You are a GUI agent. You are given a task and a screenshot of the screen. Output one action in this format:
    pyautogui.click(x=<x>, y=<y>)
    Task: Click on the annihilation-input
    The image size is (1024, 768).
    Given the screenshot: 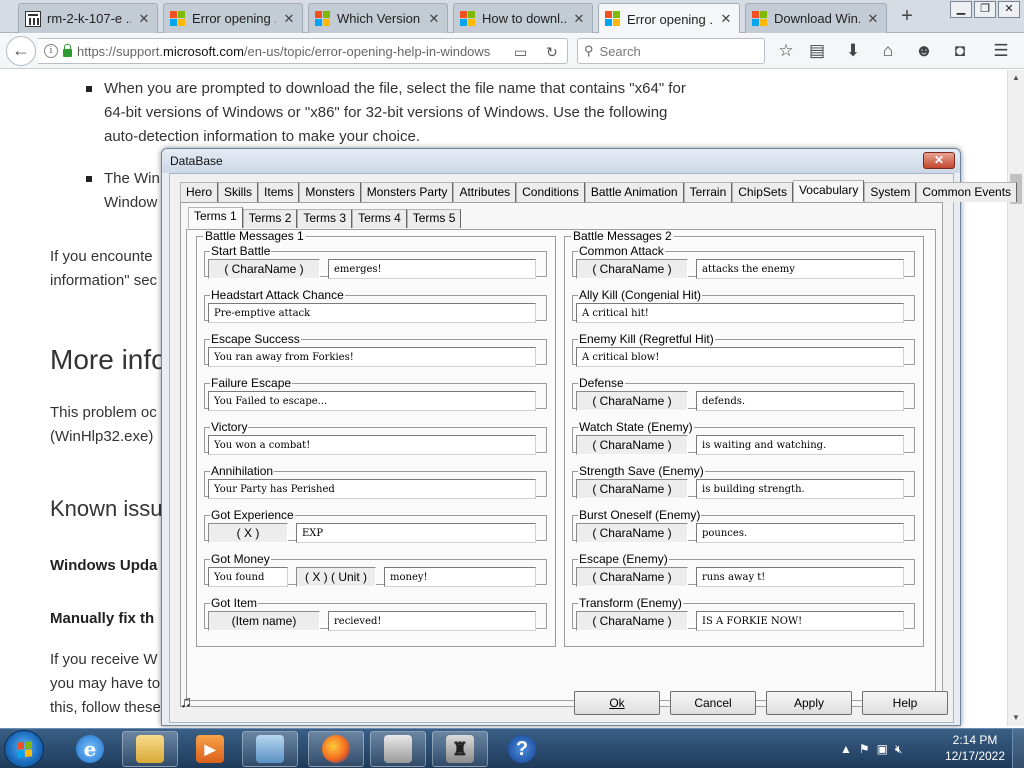 What is the action you would take?
    pyautogui.click(x=372, y=489)
    